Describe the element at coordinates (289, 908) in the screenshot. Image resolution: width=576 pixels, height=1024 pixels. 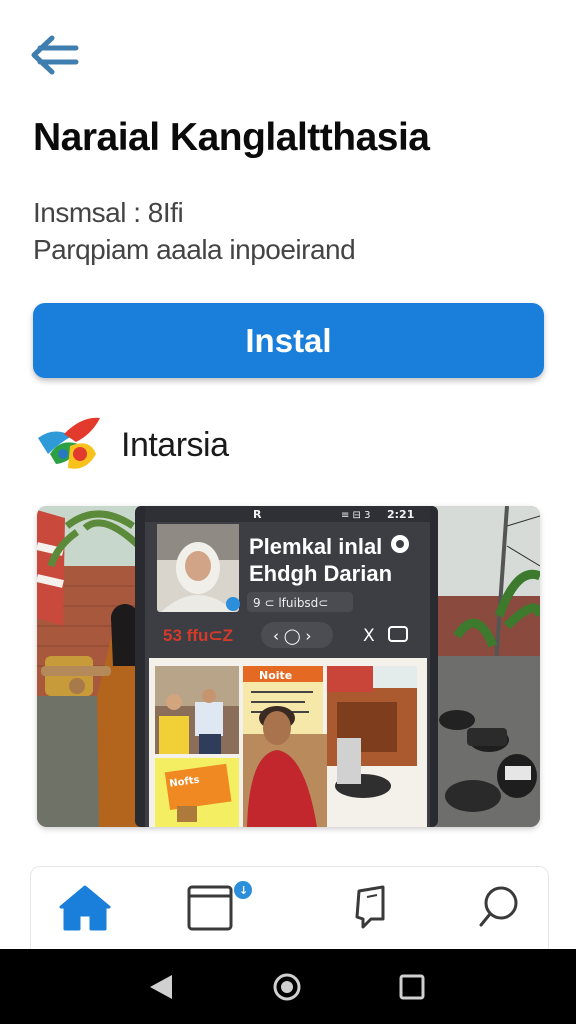
I see `bottom-nav: ↓` at that location.